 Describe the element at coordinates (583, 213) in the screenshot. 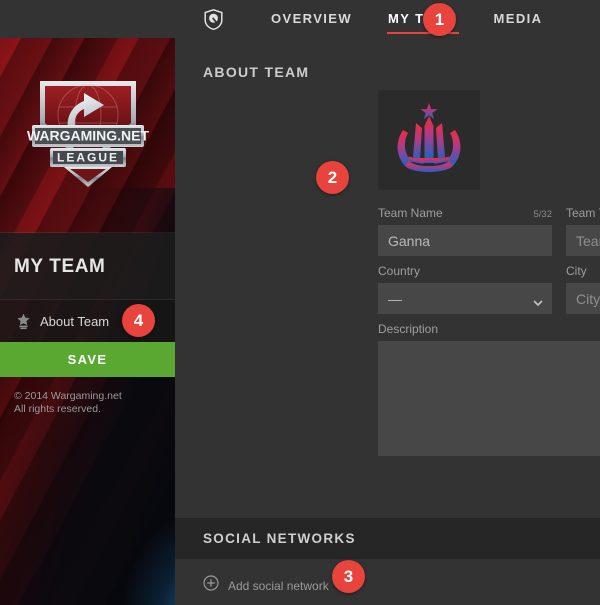

I see `field-team-tag-label: Team Tag` at that location.